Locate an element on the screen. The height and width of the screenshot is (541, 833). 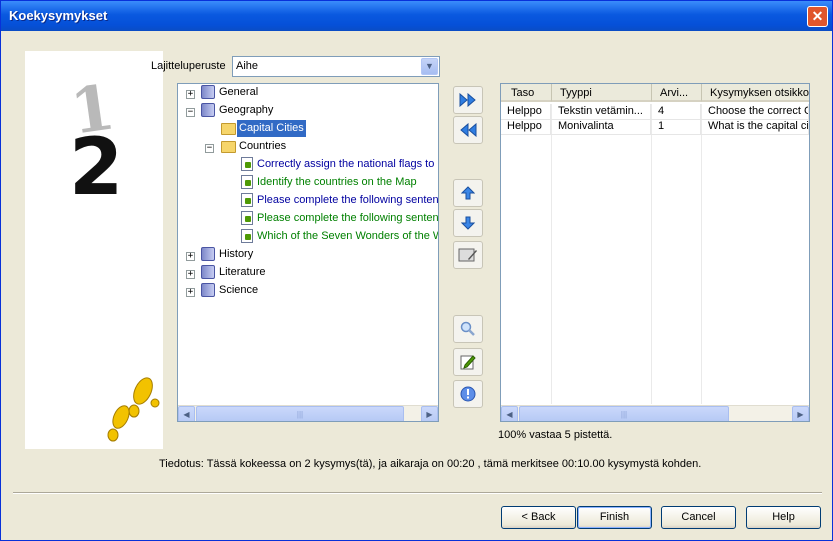
table-cell: Monivalinta is located at coordinates (602, 126).